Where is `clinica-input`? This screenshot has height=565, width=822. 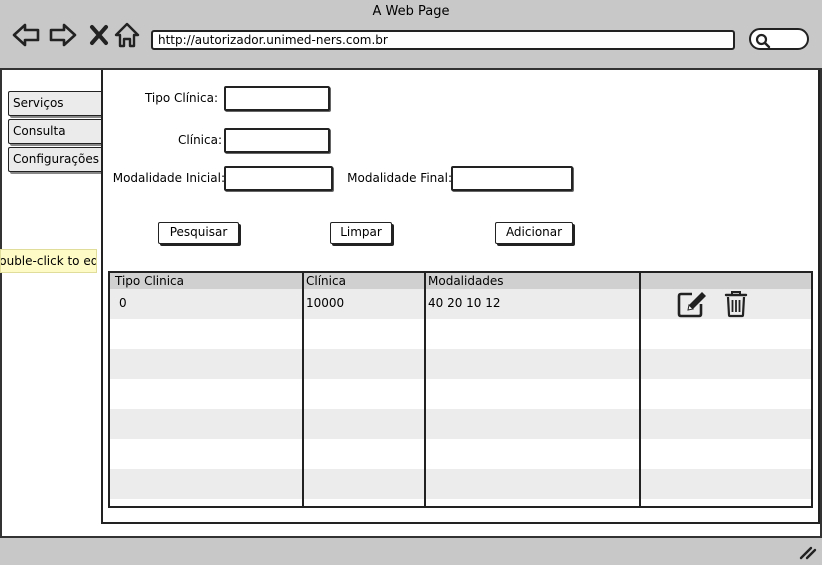 clinica-input is located at coordinates (277, 140).